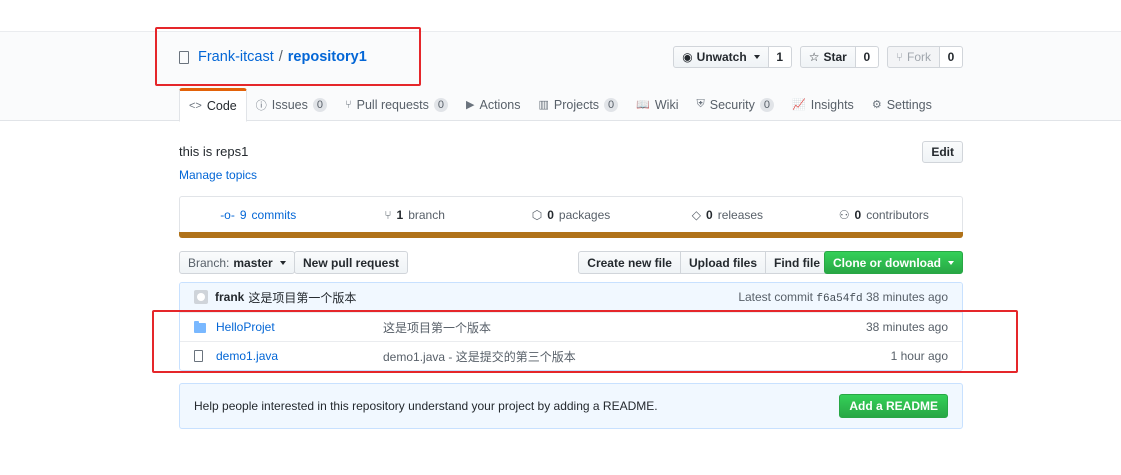  I want to click on clone-or-download-button: Clone or download, so click(893, 262).